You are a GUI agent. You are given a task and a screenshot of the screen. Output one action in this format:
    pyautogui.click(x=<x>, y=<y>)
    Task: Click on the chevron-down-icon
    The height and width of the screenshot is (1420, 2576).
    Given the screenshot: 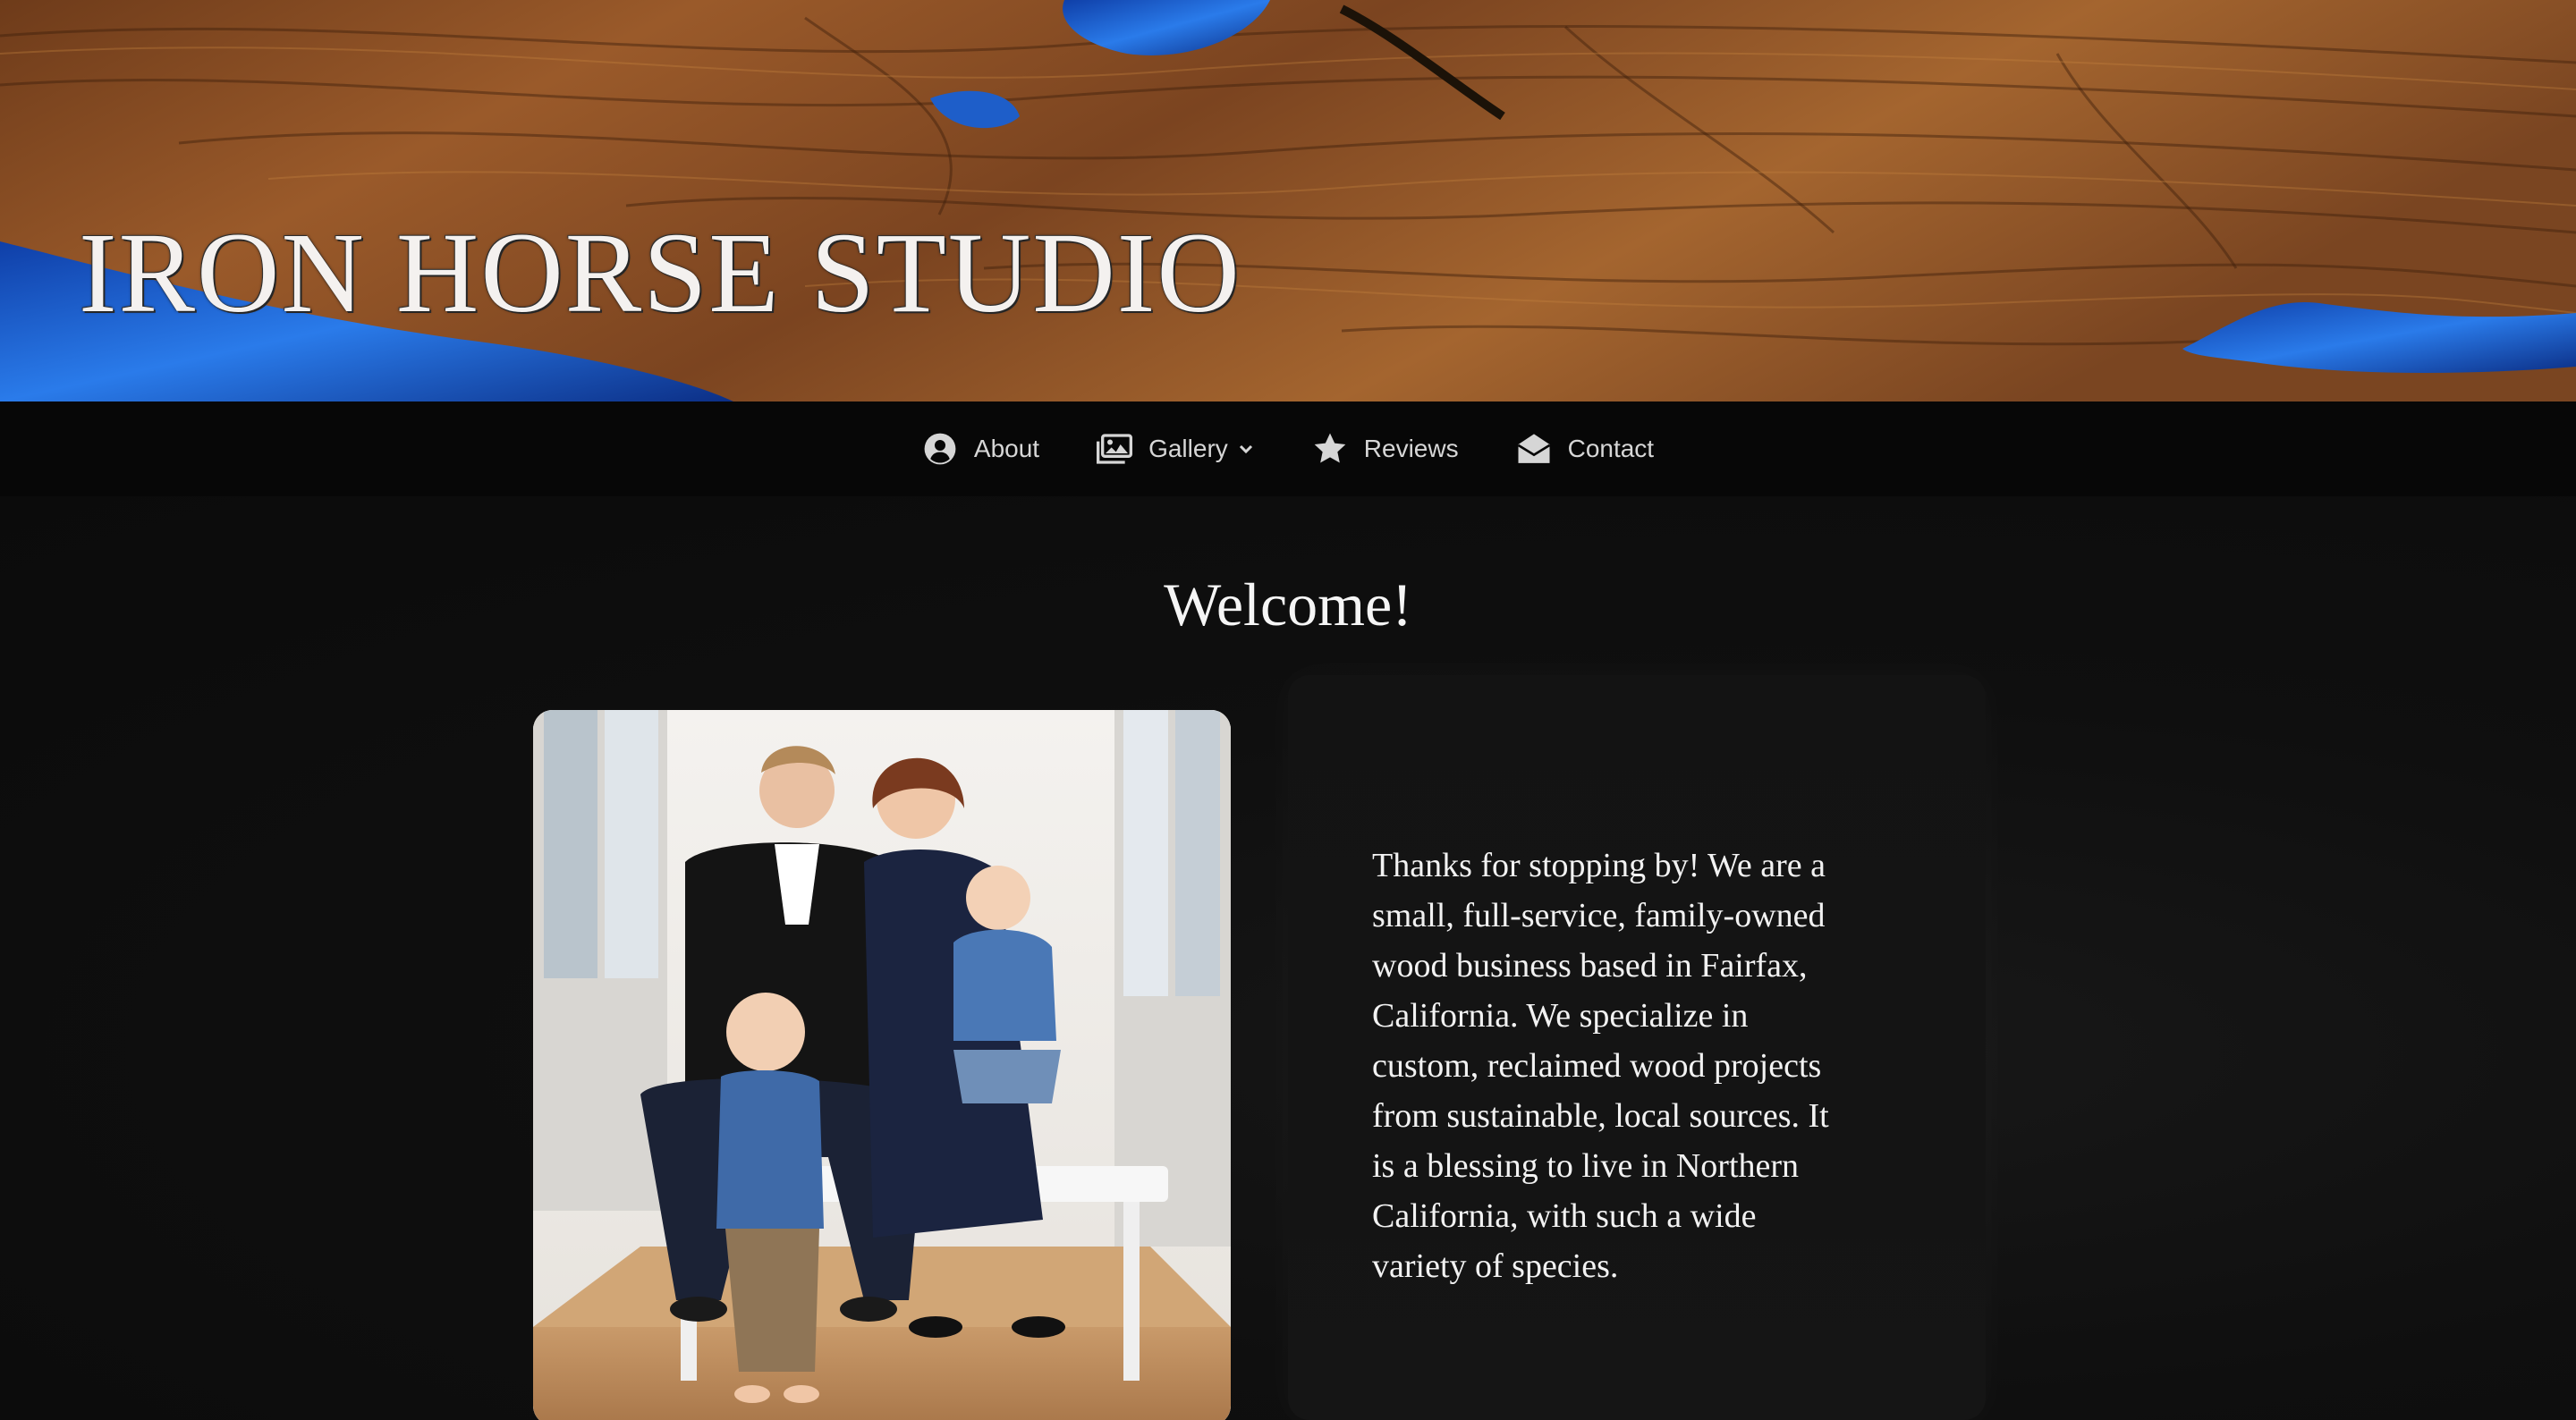 What is the action you would take?
    pyautogui.click(x=1246, y=449)
    